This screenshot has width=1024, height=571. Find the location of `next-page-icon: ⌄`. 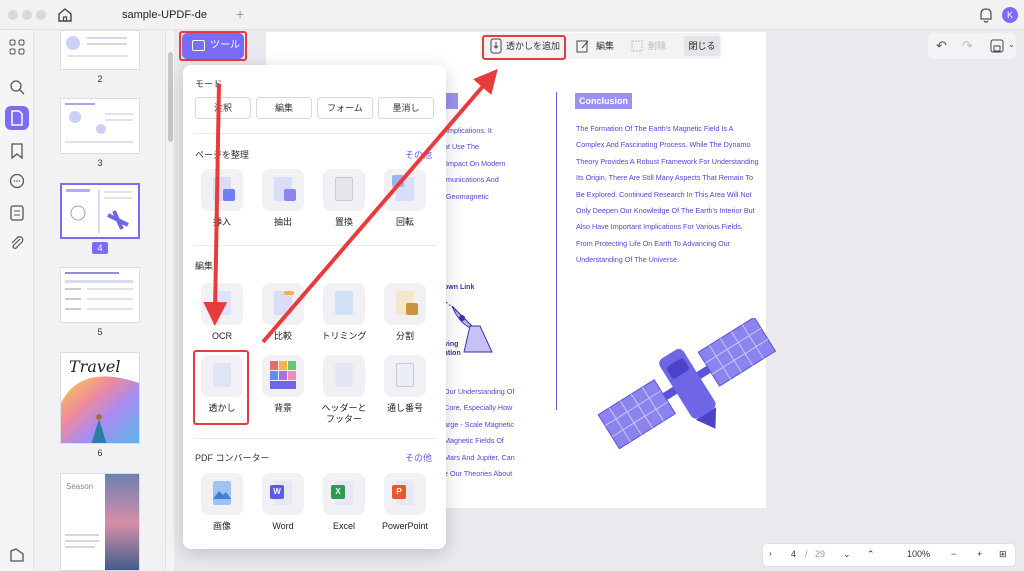

next-page-icon: ⌄ is located at coordinates (847, 554).